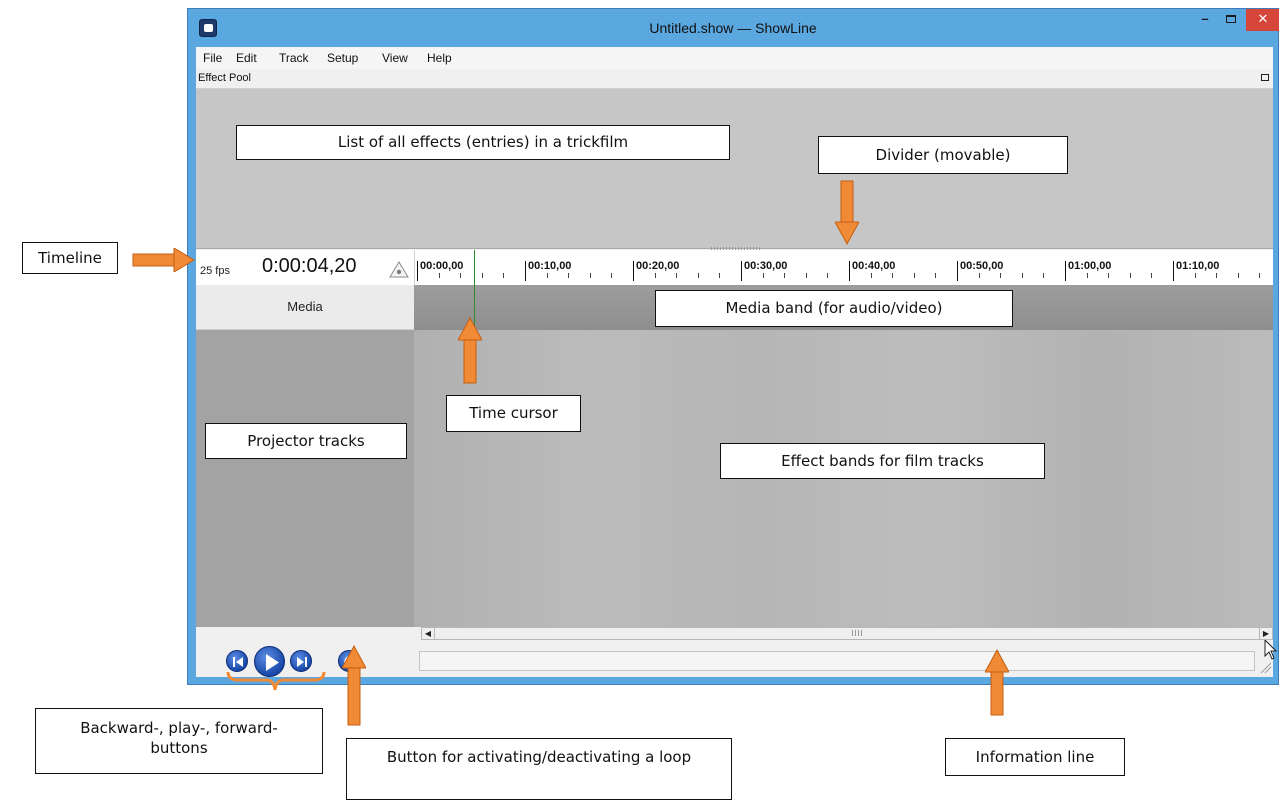  I want to click on scrollbar-thumb-grip, so click(857, 633).